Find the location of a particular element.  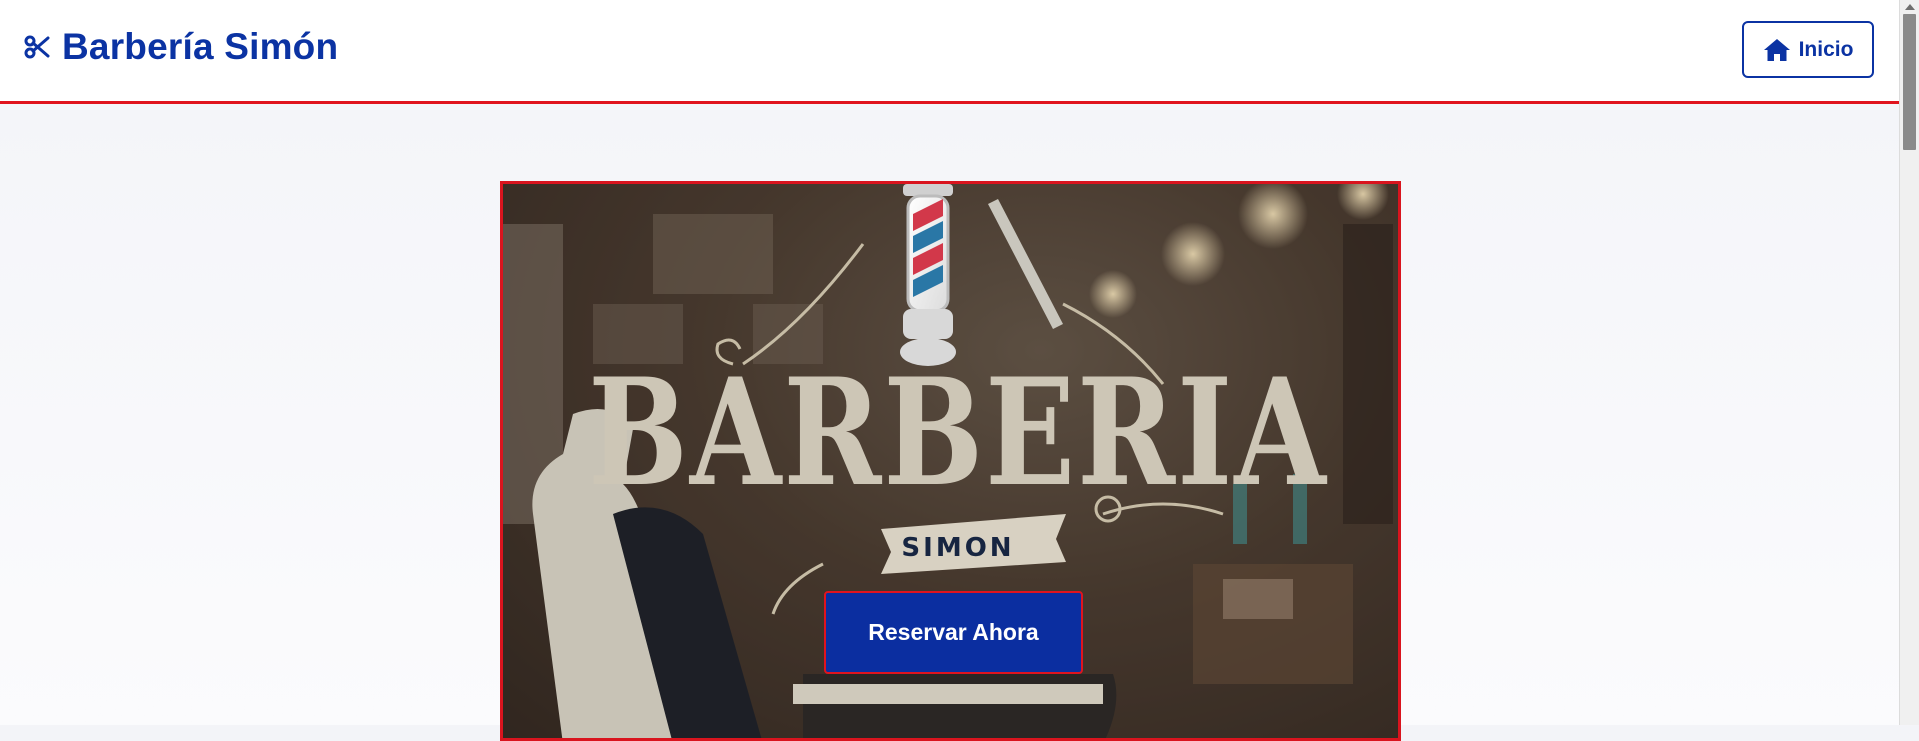

hero-image-subtitle: SIMON is located at coordinates (957, 548).